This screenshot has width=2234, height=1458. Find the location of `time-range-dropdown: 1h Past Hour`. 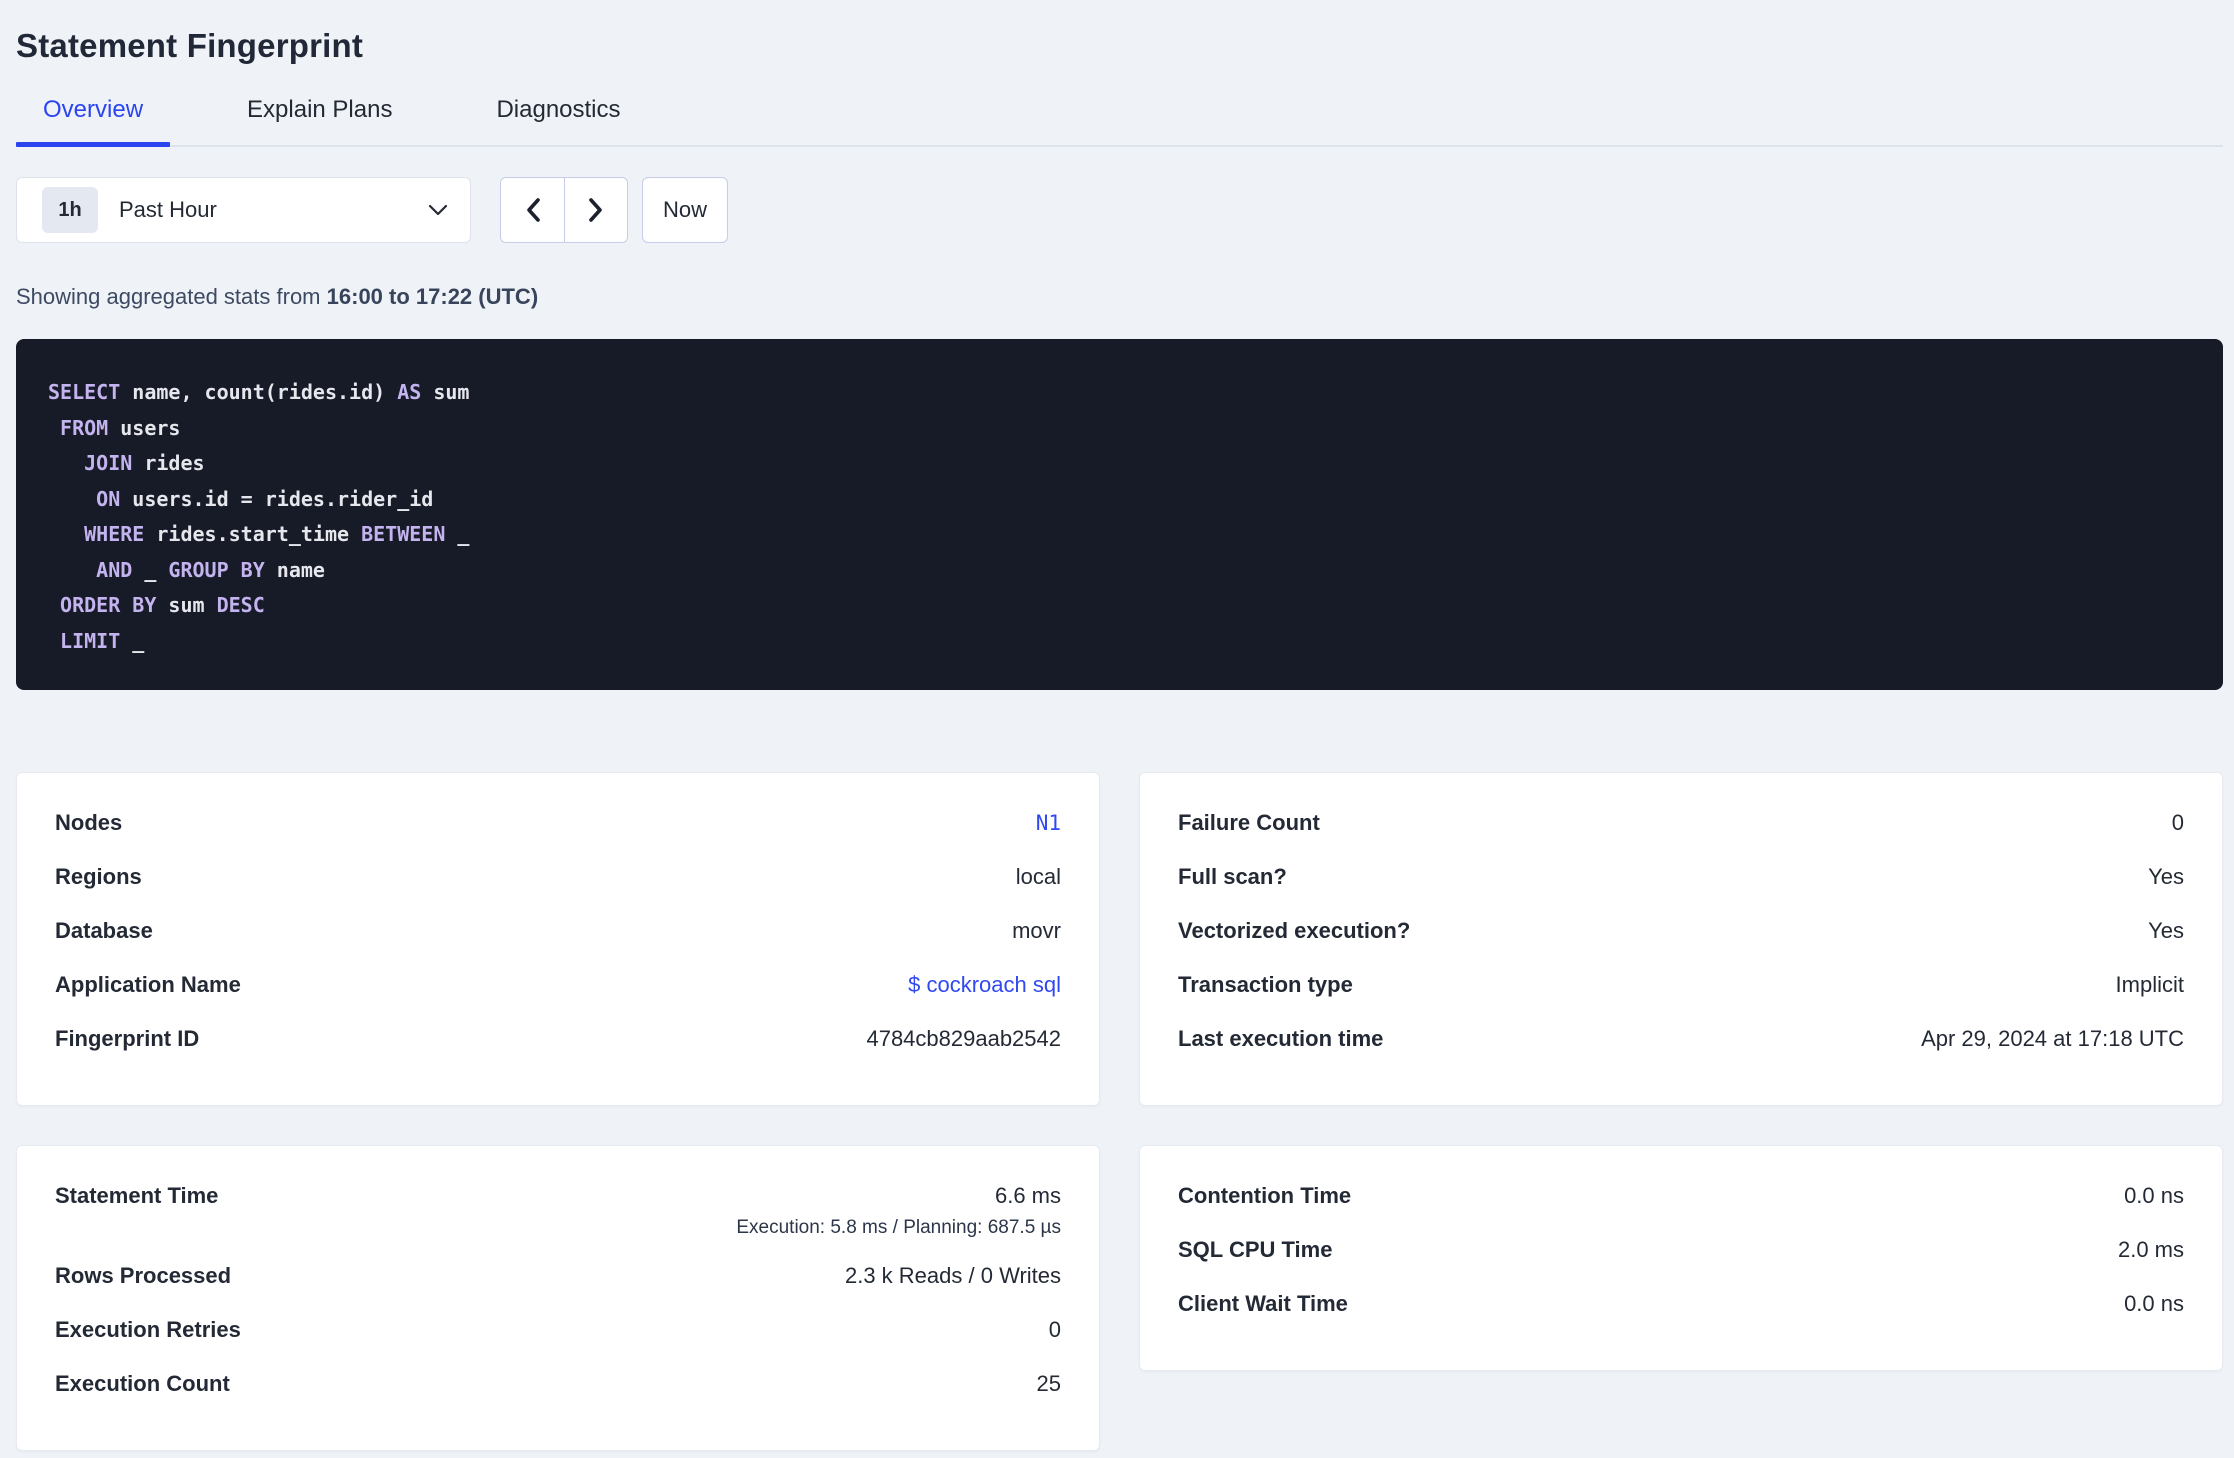

time-range-dropdown: 1h Past Hour is located at coordinates (243, 210).